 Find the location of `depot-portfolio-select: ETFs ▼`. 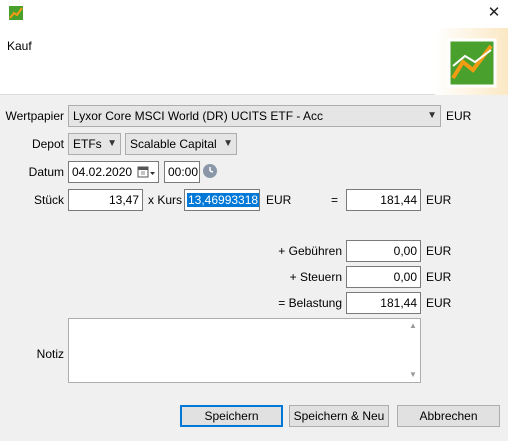

depot-portfolio-select: ETFs ▼ is located at coordinates (94, 144).